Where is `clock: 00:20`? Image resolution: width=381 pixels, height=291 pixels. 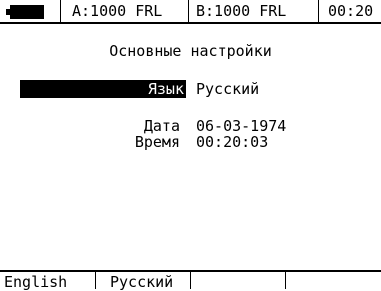 clock: 00:20 is located at coordinates (351, 11).